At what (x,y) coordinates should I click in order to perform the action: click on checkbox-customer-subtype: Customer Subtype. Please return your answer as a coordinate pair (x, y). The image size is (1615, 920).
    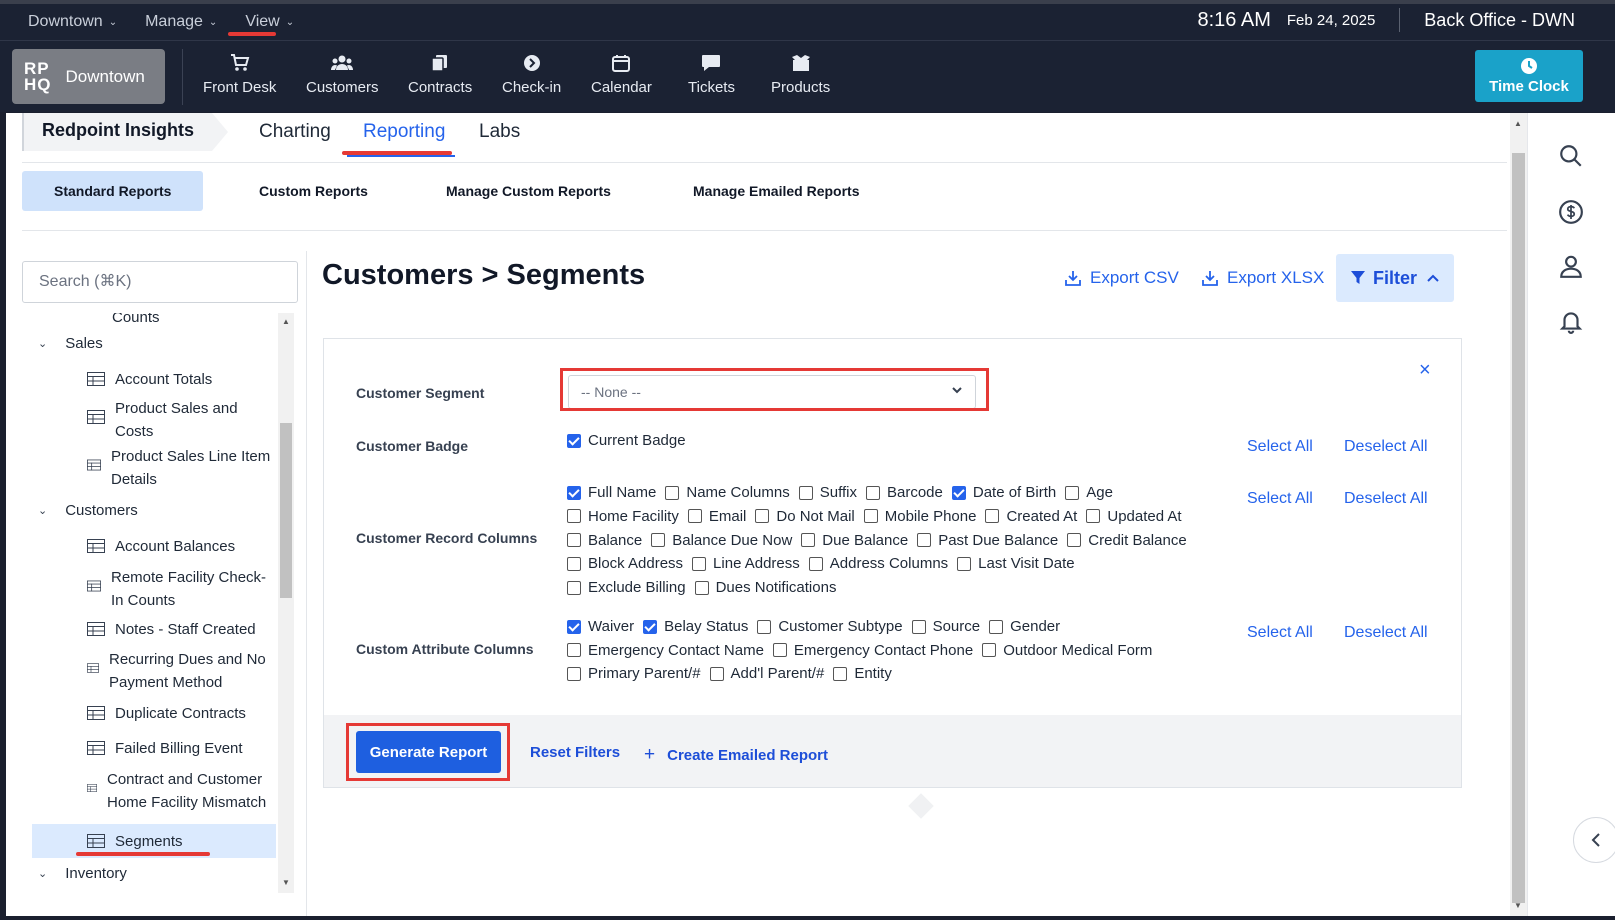
    Looking at the image, I should click on (830, 626).